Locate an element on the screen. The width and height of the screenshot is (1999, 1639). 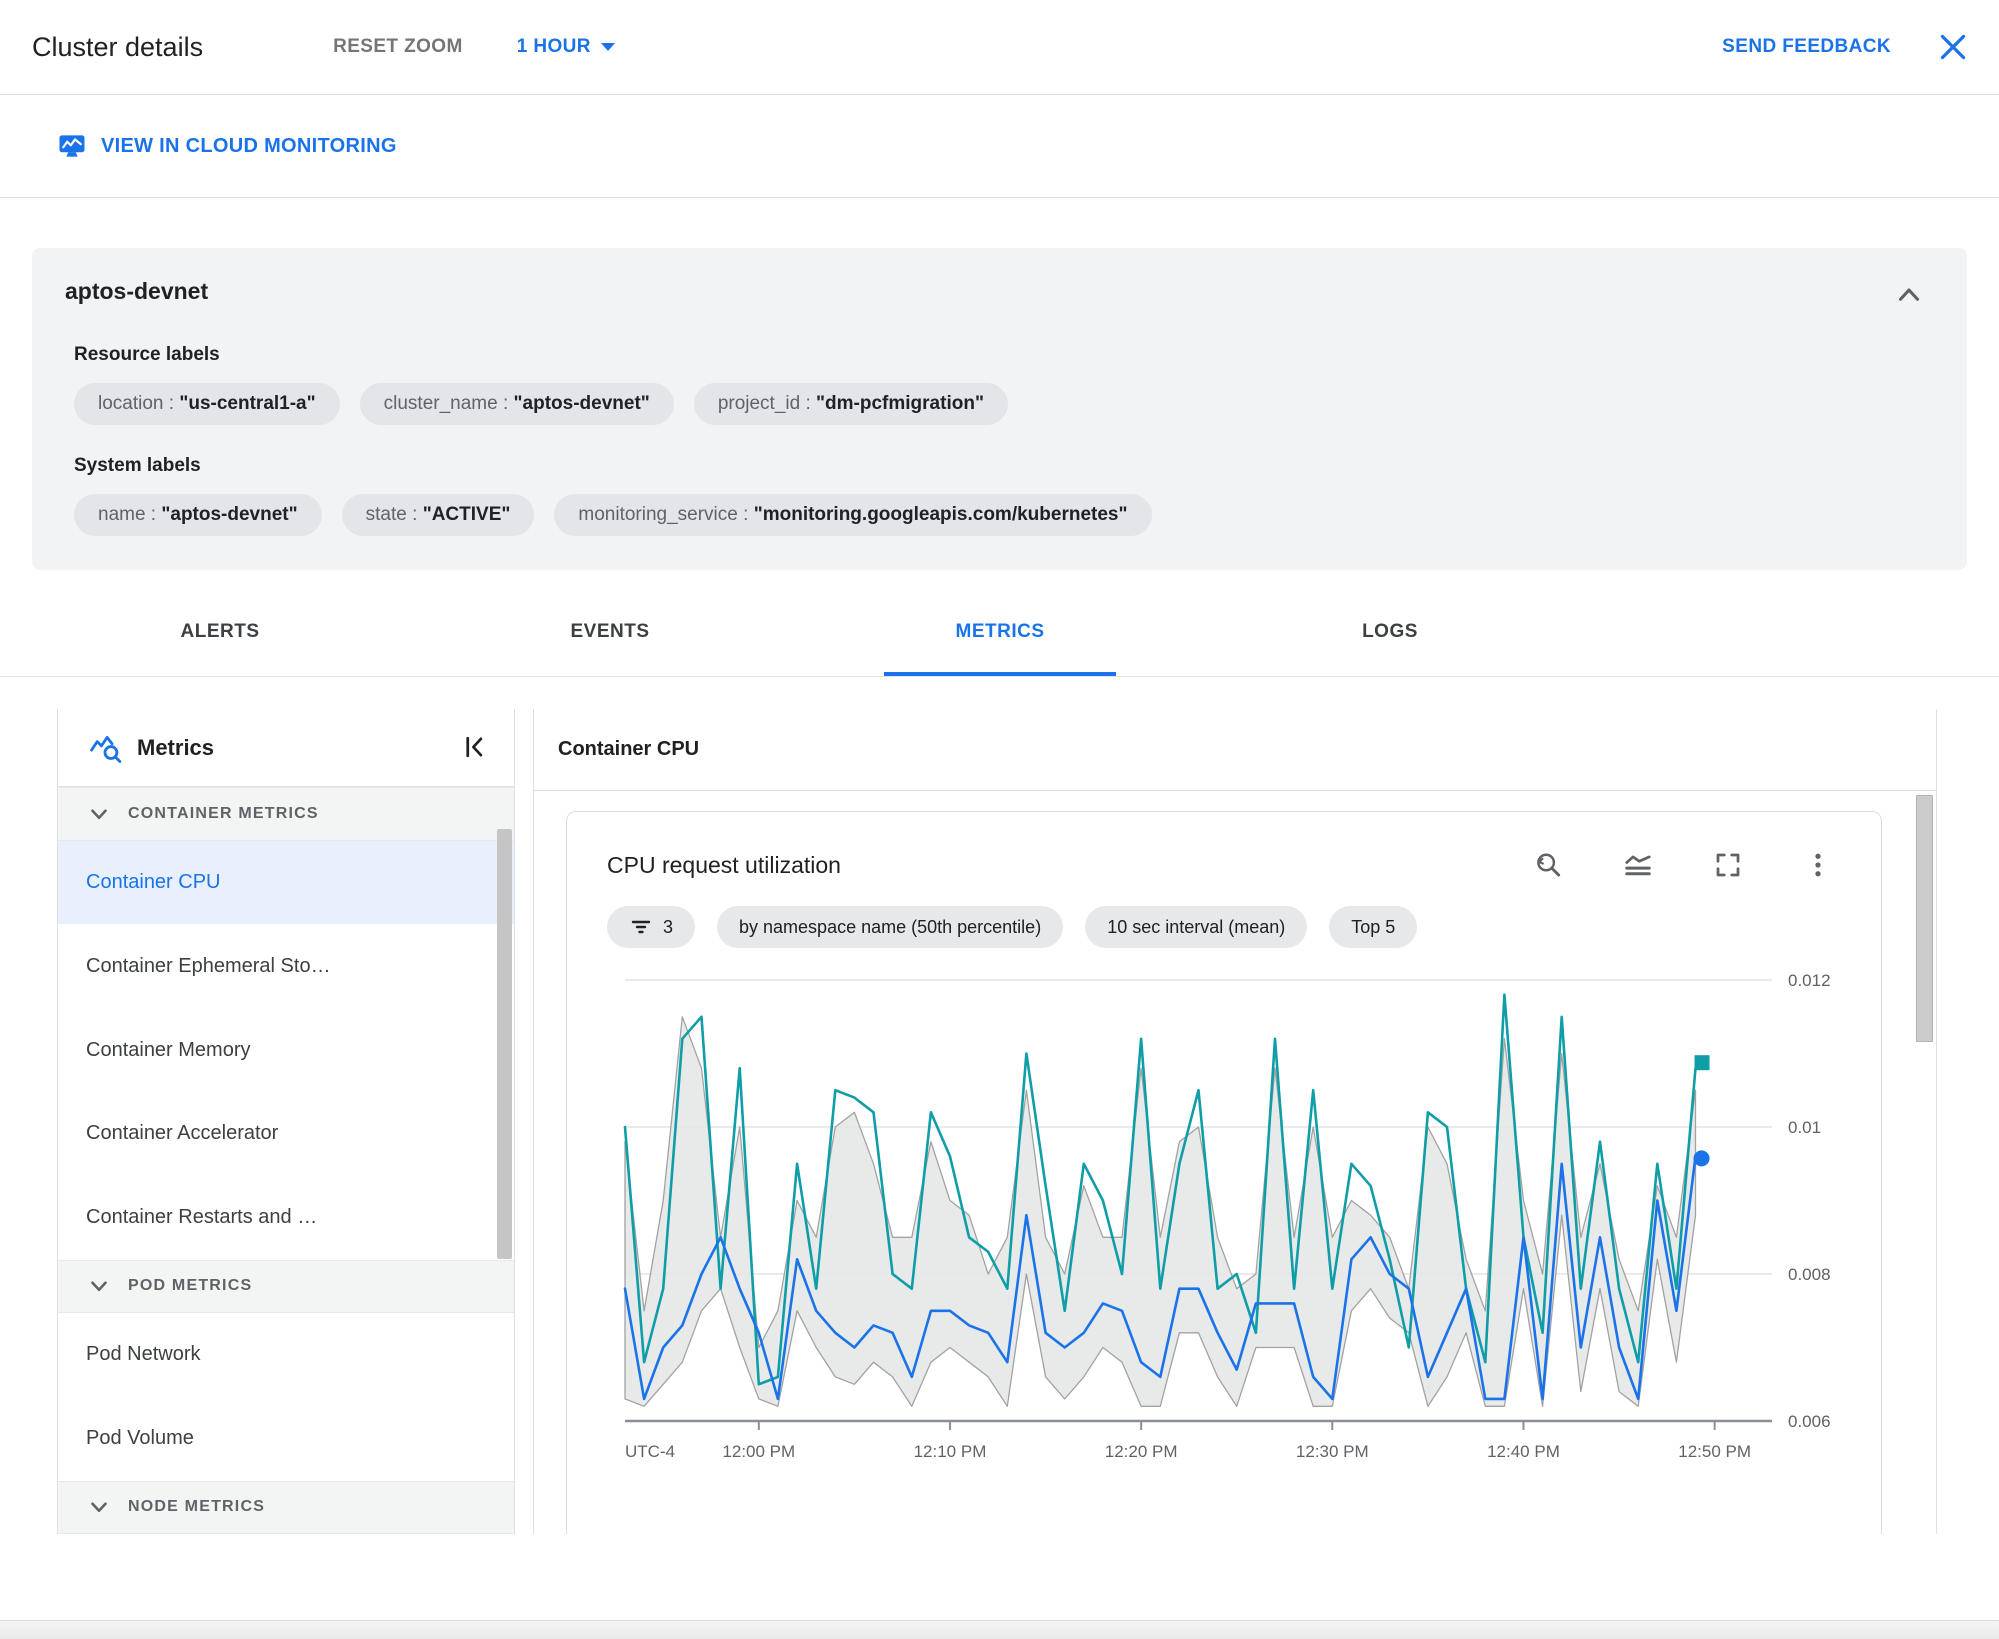
legend-toggle-button is located at coordinates (1638, 865).